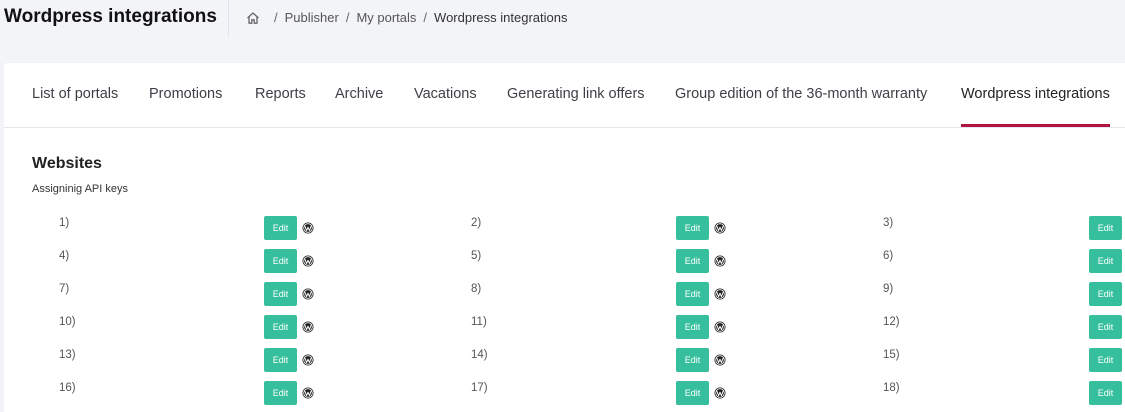 This screenshot has height=412, width=1125. What do you see at coordinates (479, 355) in the screenshot?
I see `site-label: 14)` at bounding box center [479, 355].